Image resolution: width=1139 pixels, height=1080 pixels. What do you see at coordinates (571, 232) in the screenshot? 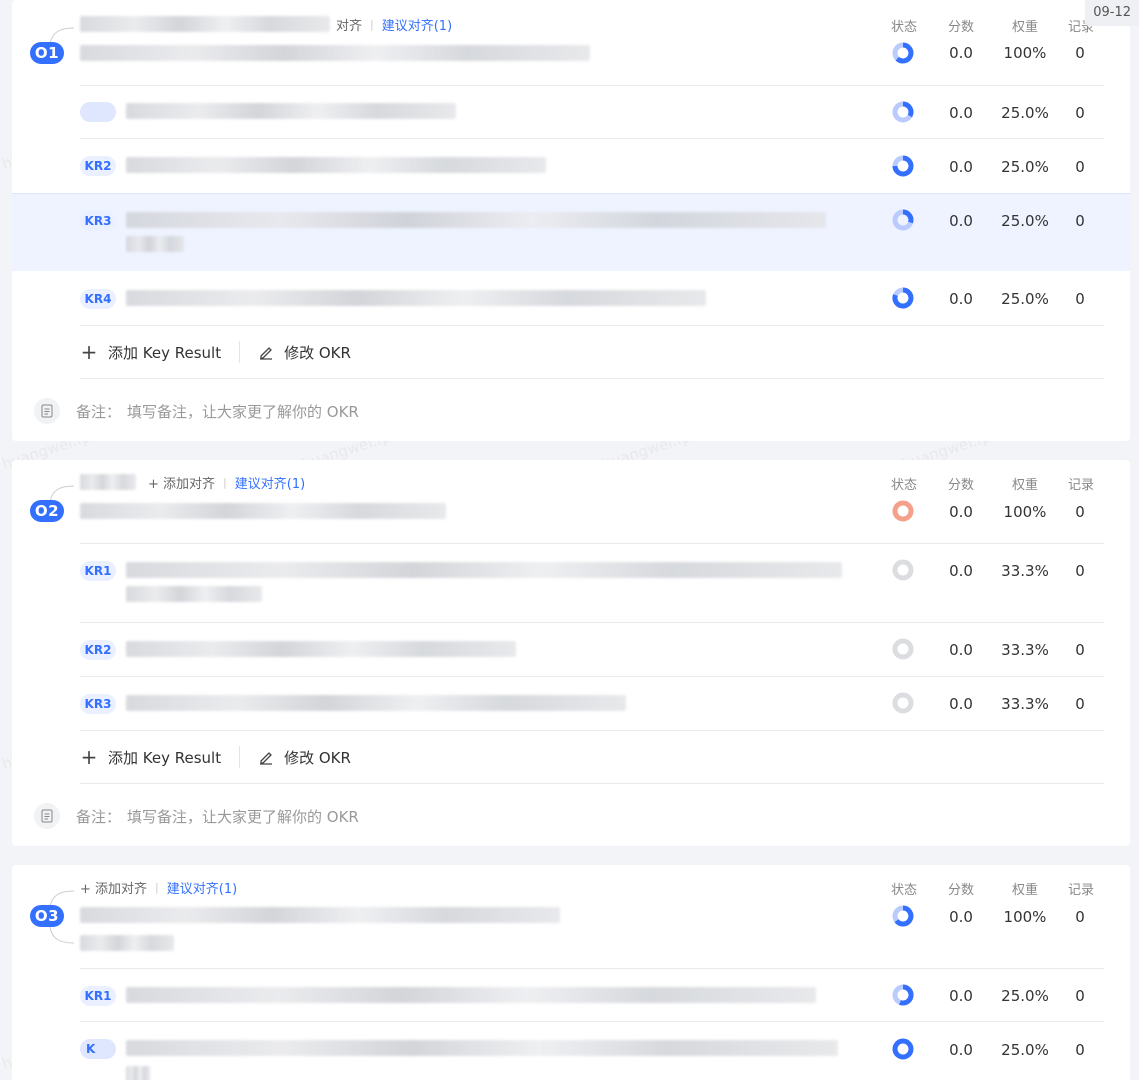
I see `kr-row-highlighted: KR3 0.0 25.0% 0` at bounding box center [571, 232].